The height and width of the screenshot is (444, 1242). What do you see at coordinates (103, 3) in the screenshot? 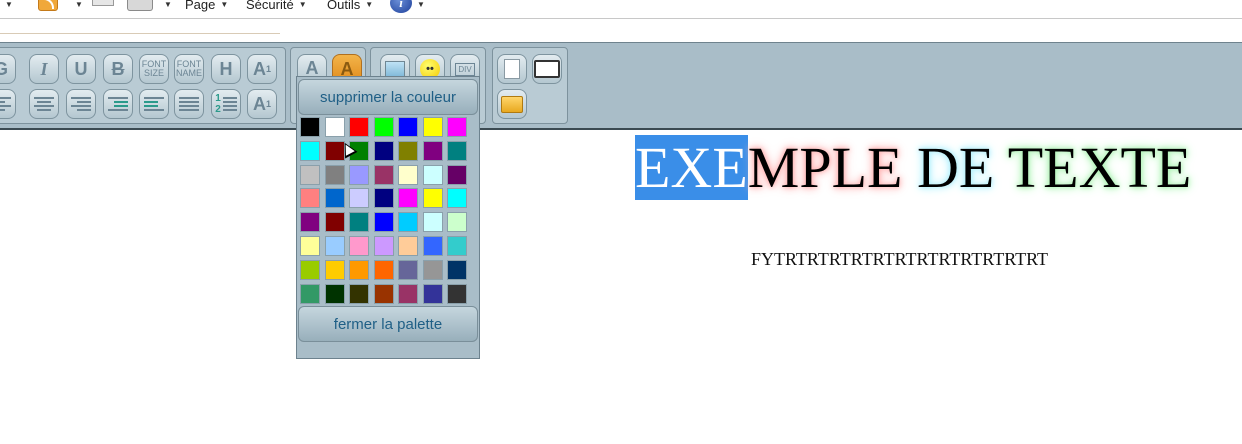
I see `read-mail-icon` at bounding box center [103, 3].